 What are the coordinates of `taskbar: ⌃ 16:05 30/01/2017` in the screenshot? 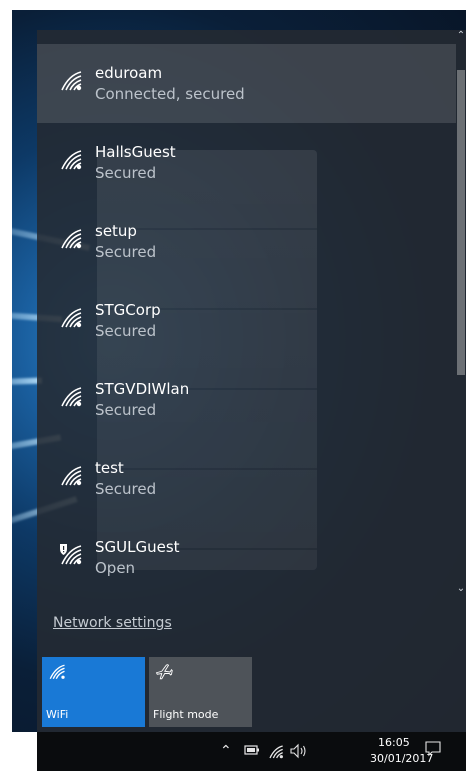 It's located at (251, 751).